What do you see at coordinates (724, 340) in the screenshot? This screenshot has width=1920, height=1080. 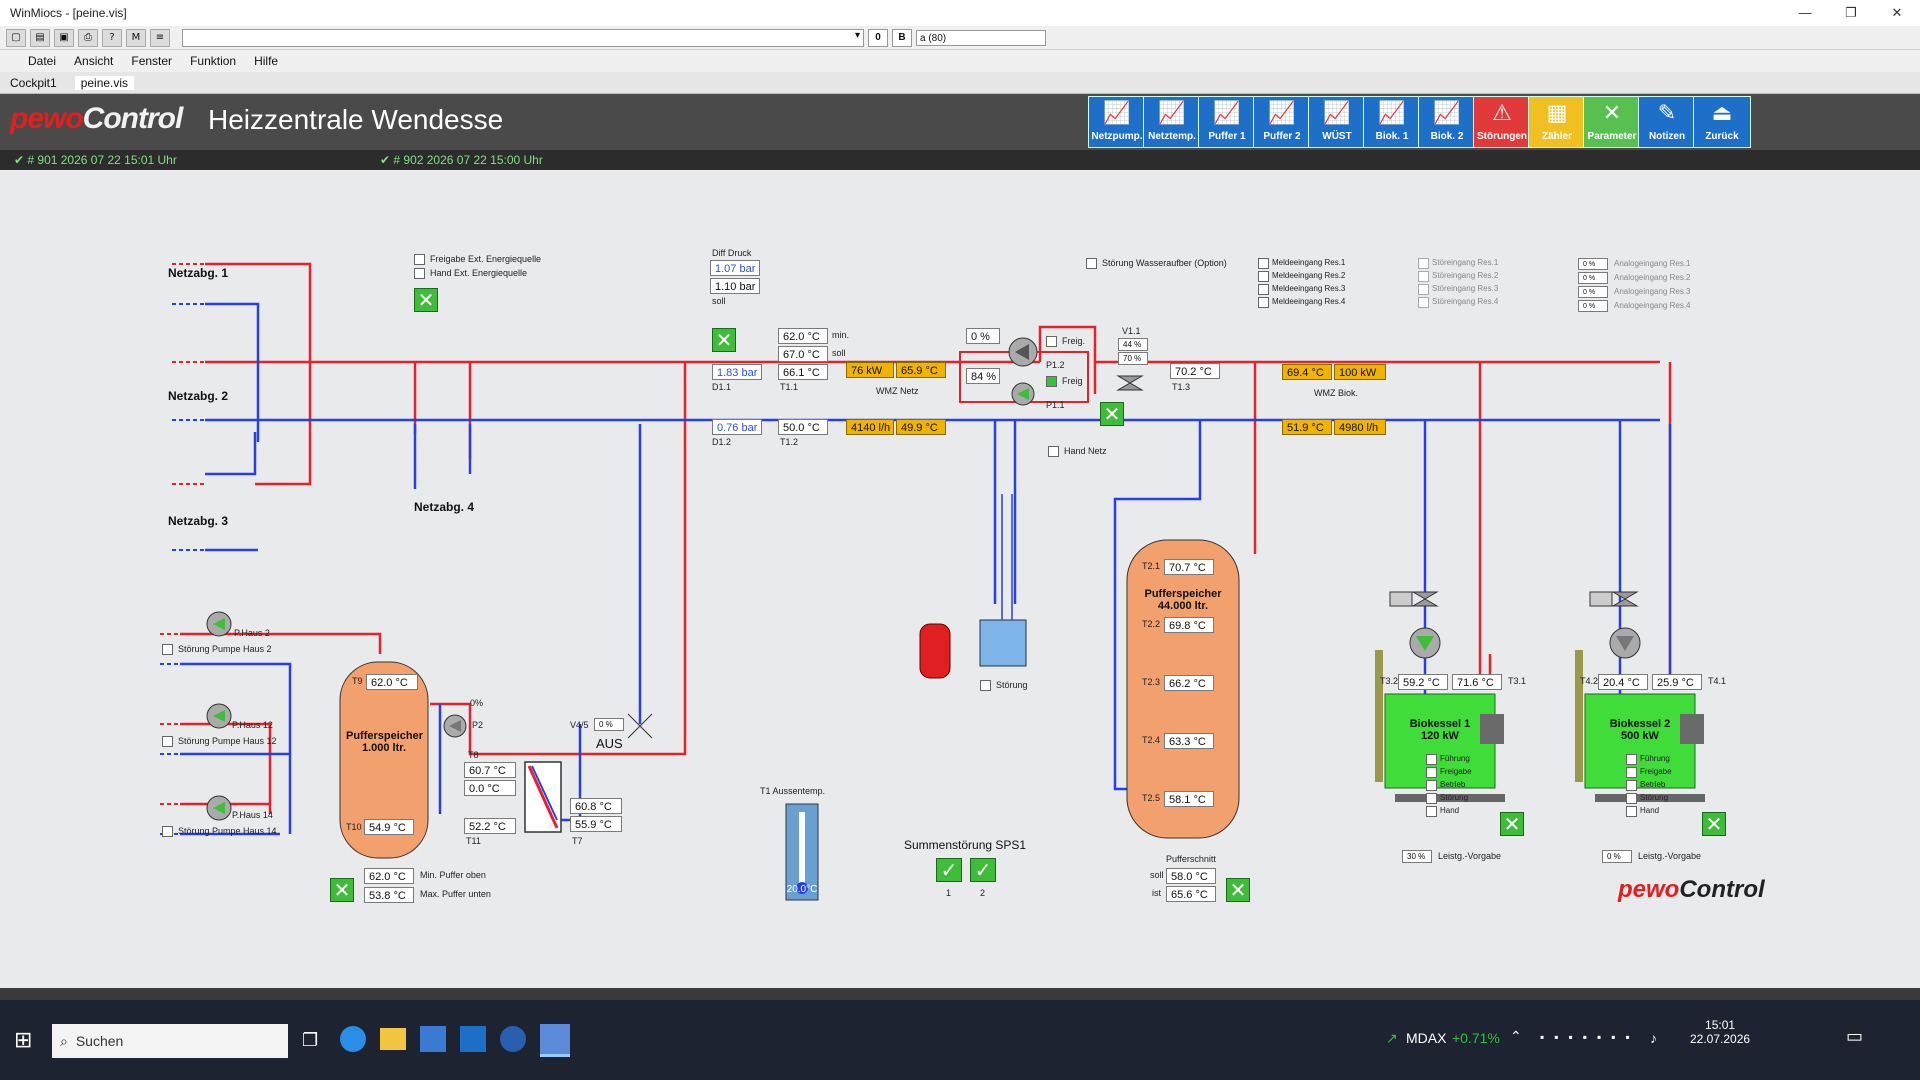 I see `netz-ack-button: ✕` at bounding box center [724, 340].